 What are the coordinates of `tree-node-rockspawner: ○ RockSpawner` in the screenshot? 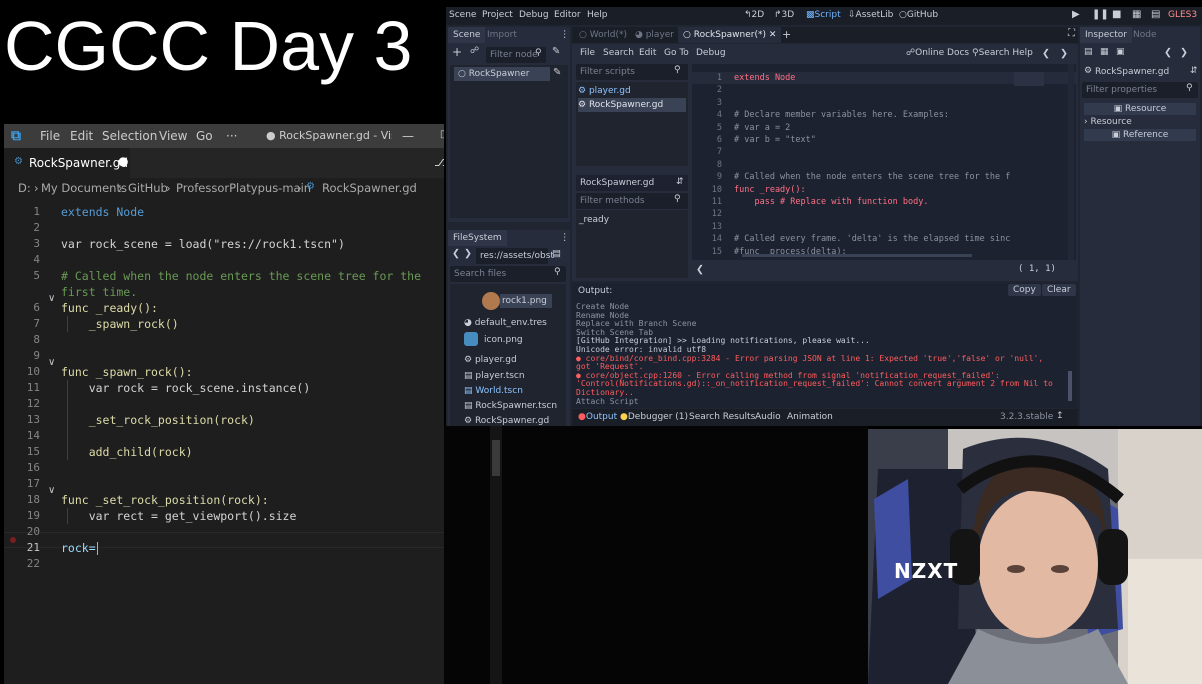 It's located at (502, 74).